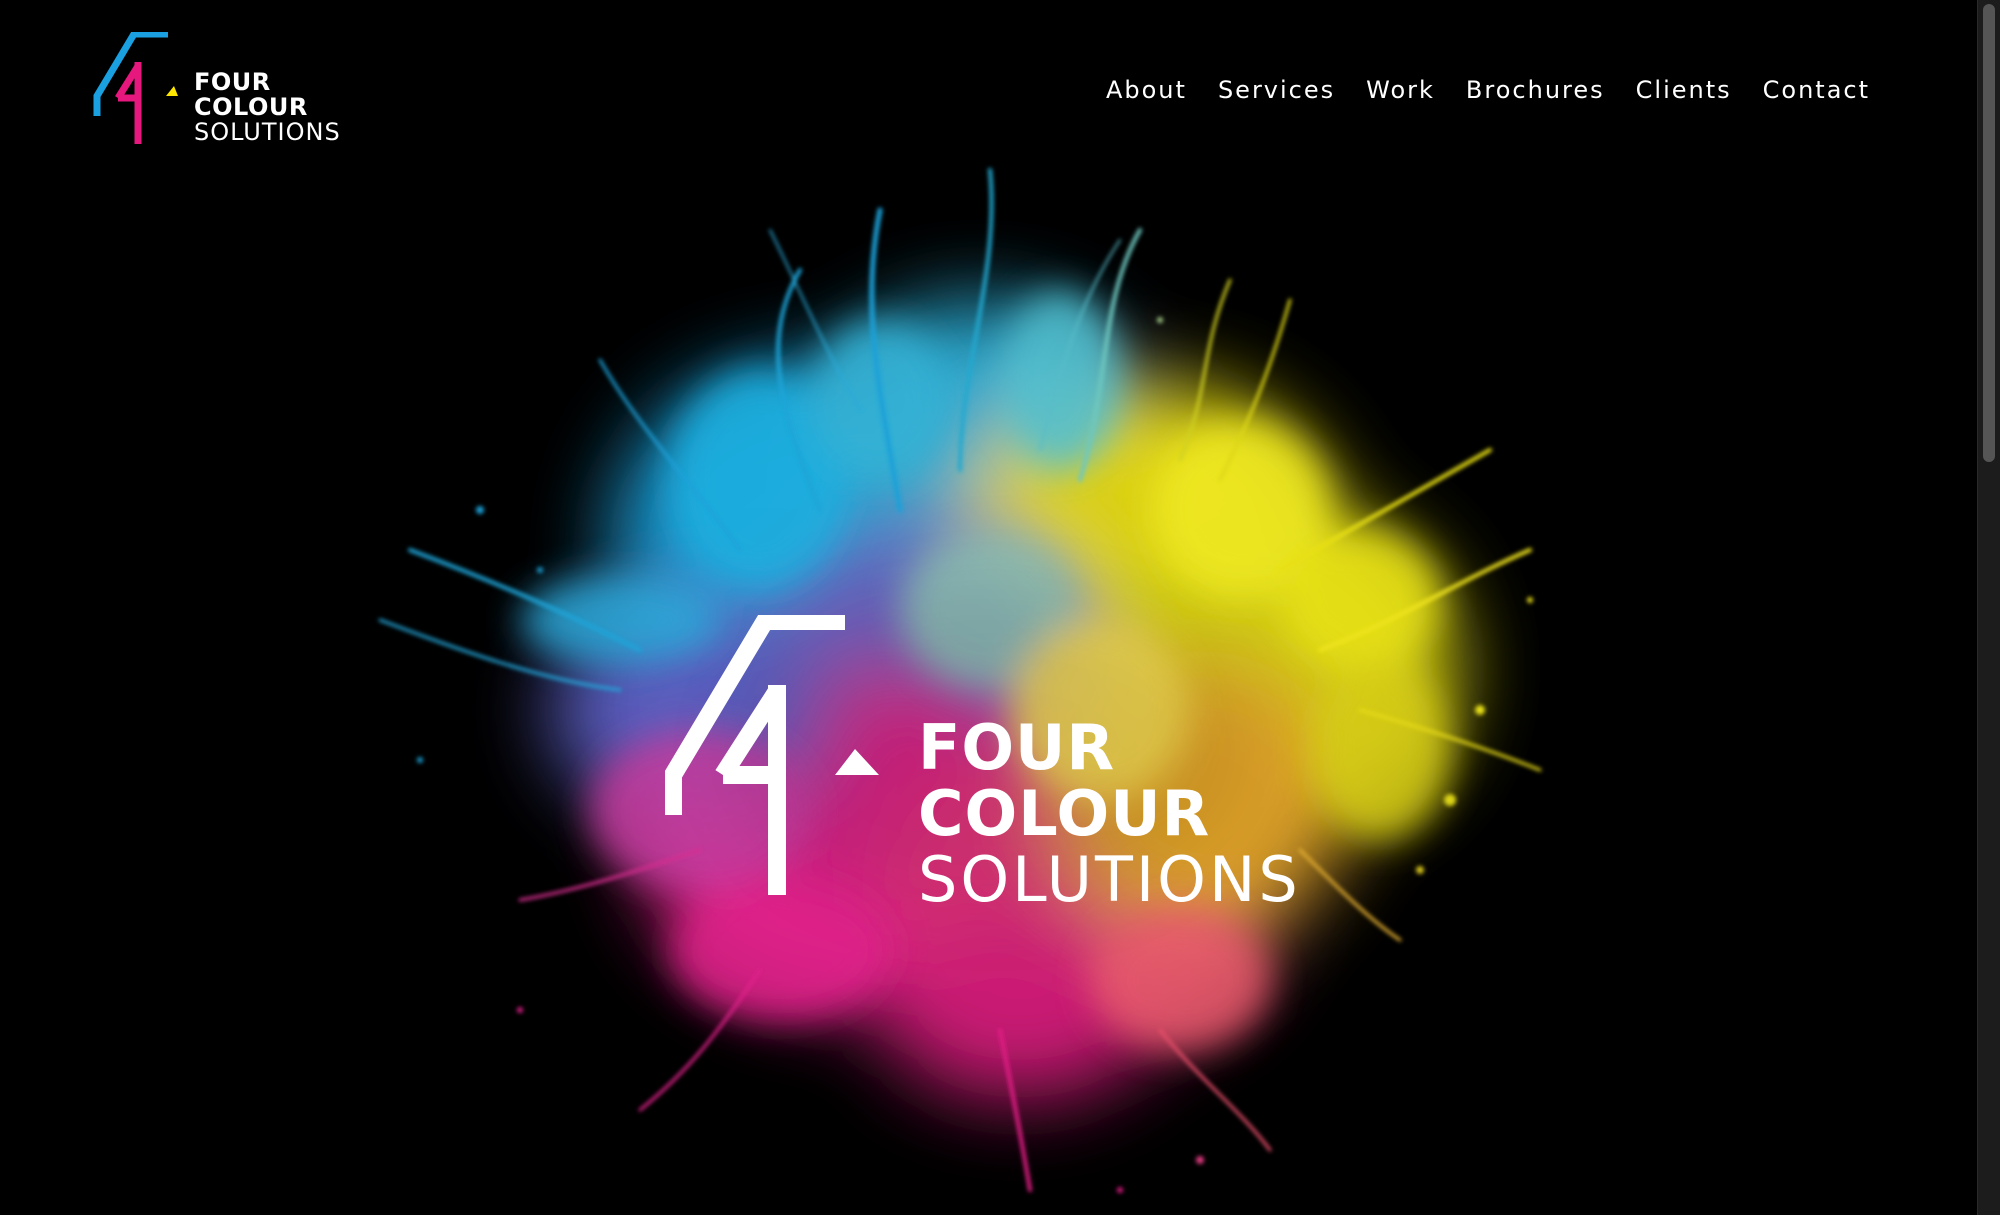 Image resolution: width=2000 pixels, height=1215 pixels. I want to click on nav-link-about: About, so click(1146, 90).